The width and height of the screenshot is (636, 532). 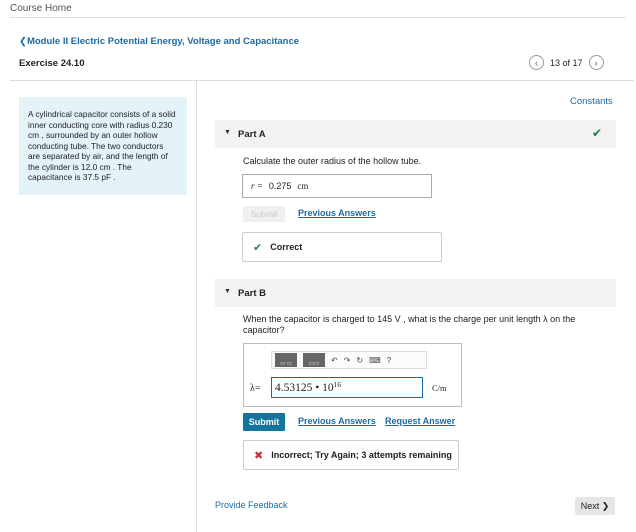 I want to click on undo-icon: ↶, so click(x=334, y=360).